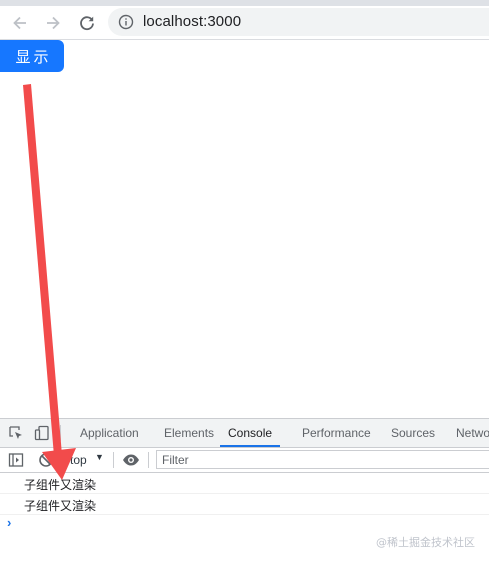  Describe the element at coordinates (472, 433) in the screenshot. I see `tab-network: Netwo` at that location.